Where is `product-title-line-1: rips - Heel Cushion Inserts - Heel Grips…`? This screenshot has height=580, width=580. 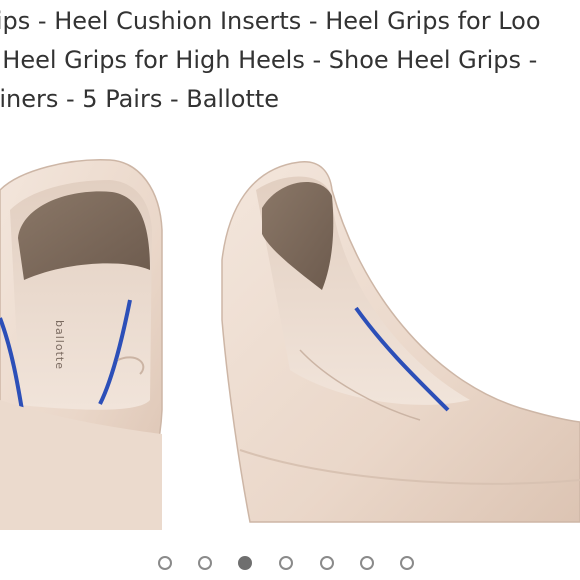
product-title-line-1: rips - Heel Cushion Inserts - Heel Grips… is located at coordinates (270, 21).